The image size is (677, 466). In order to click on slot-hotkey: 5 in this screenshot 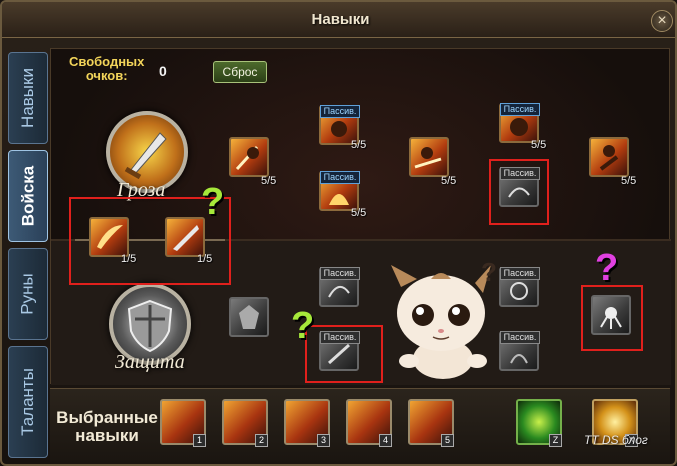, I will do `click(447, 440)`.